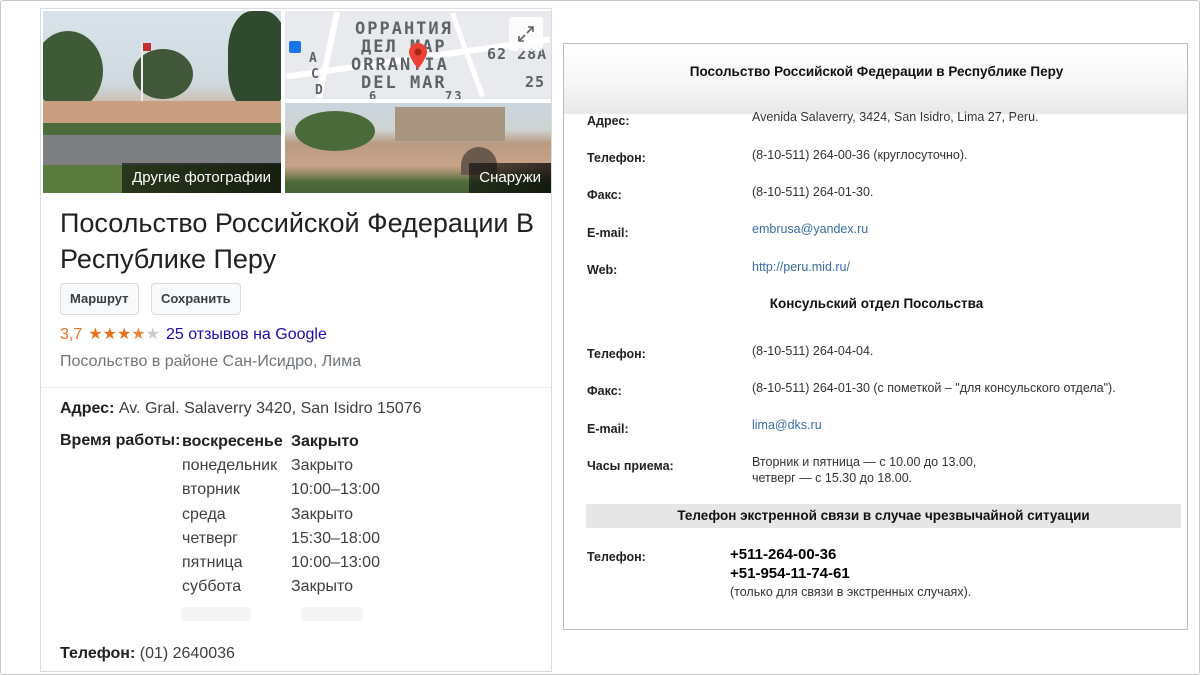  I want to click on emergency-phone-2: +51-954-11-74-61, so click(790, 573).